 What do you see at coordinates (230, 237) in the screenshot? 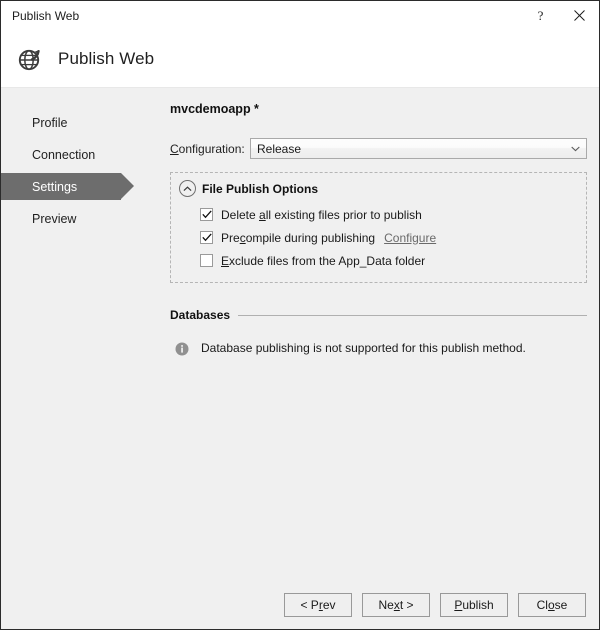
I see `option-label-pre: Pre` at bounding box center [230, 237].